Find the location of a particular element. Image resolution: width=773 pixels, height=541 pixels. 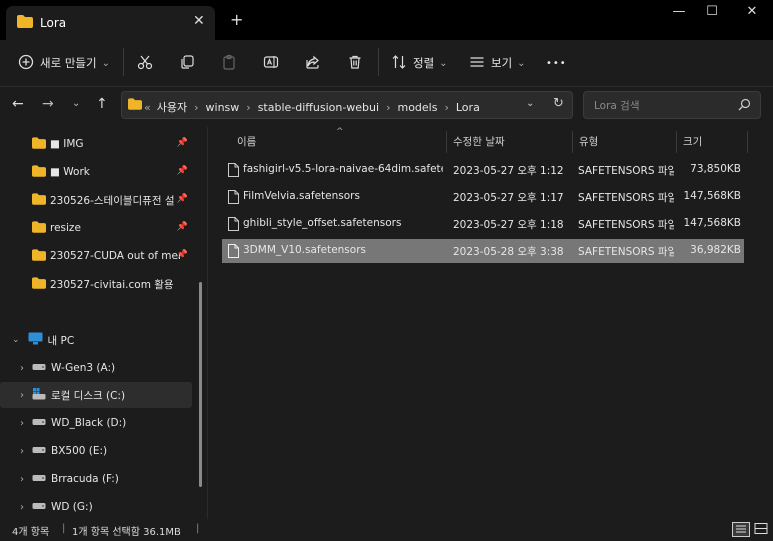

column-header-label: 수정한 날짜 is located at coordinates (479, 141).